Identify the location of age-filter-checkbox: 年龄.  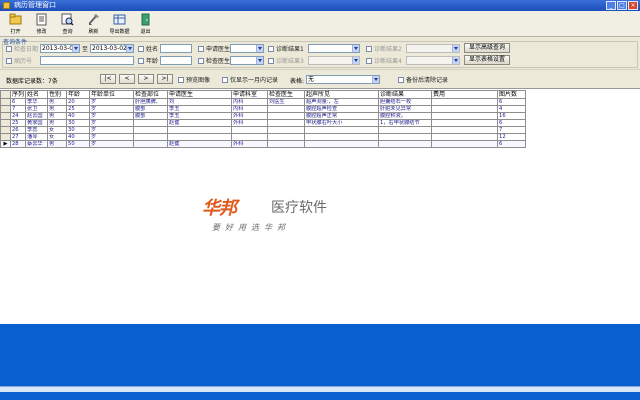
(148, 60).